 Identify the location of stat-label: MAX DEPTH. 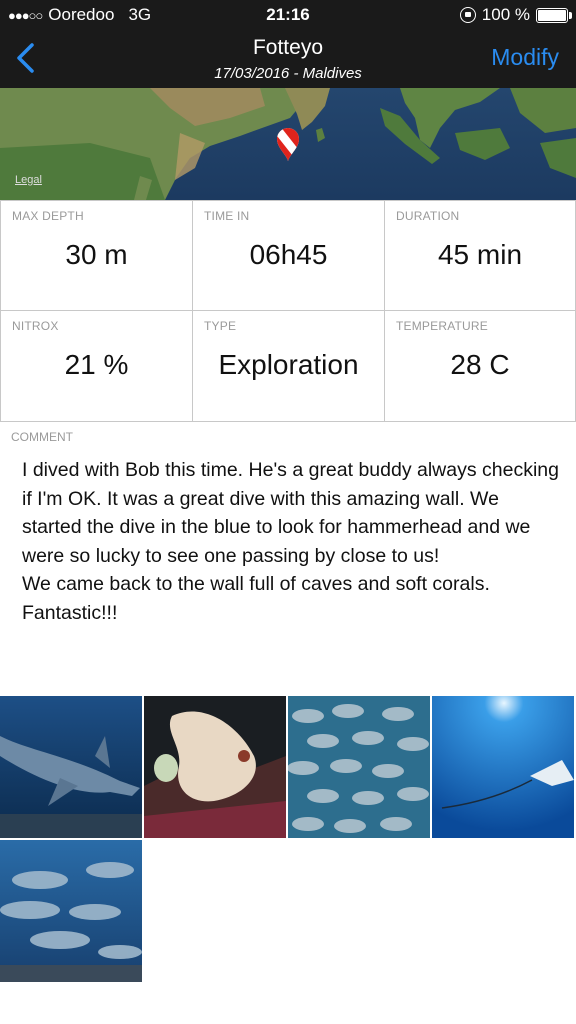
(48, 216).